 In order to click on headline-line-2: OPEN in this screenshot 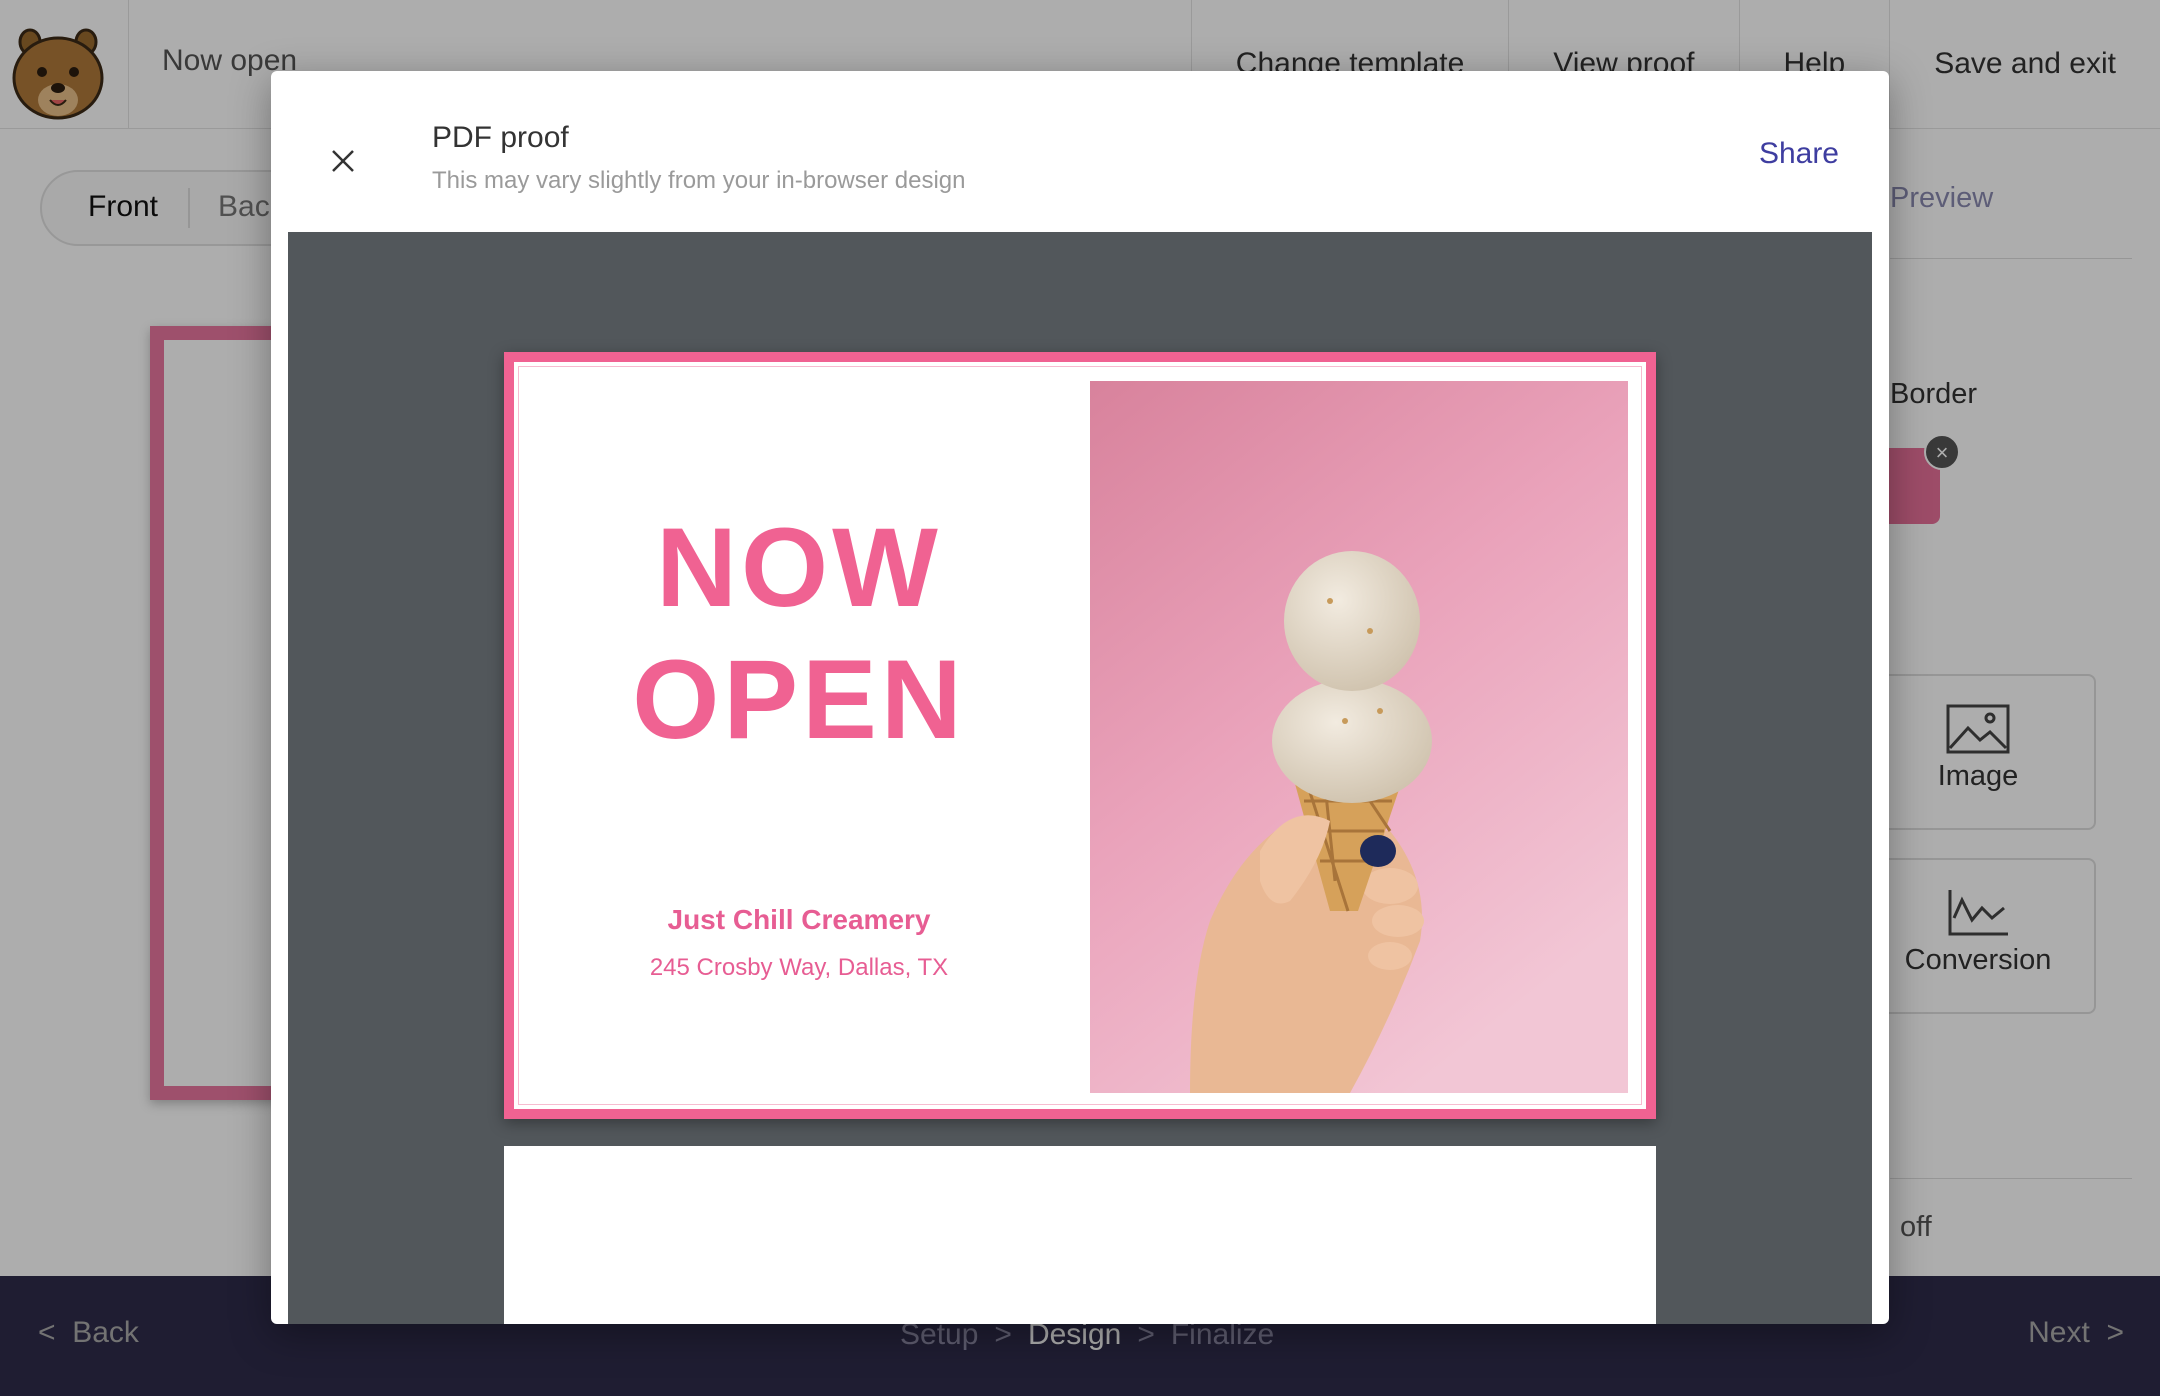, I will do `click(799, 699)`.